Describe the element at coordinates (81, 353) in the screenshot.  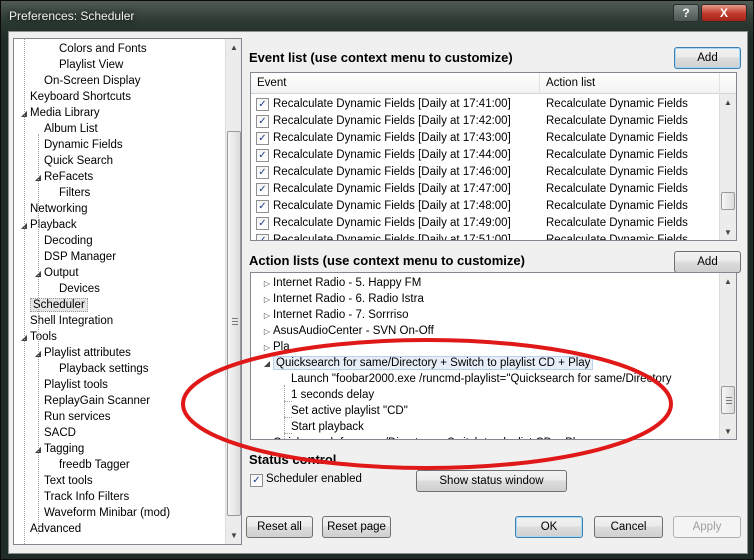
I see `tree-item: ◢ Playlist attributes` at that location.